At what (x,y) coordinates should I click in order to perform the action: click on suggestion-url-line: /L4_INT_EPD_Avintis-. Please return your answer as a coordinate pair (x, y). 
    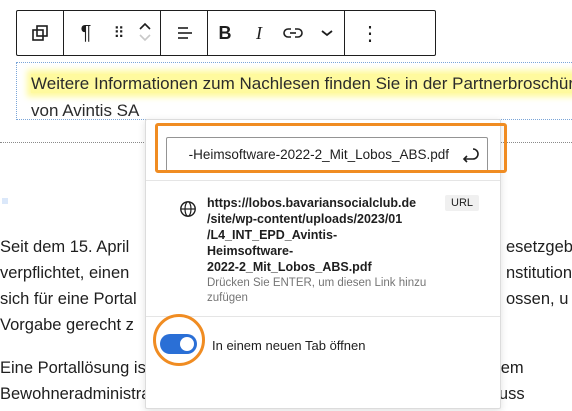
    Looking at the image, I should click on (272, 235).